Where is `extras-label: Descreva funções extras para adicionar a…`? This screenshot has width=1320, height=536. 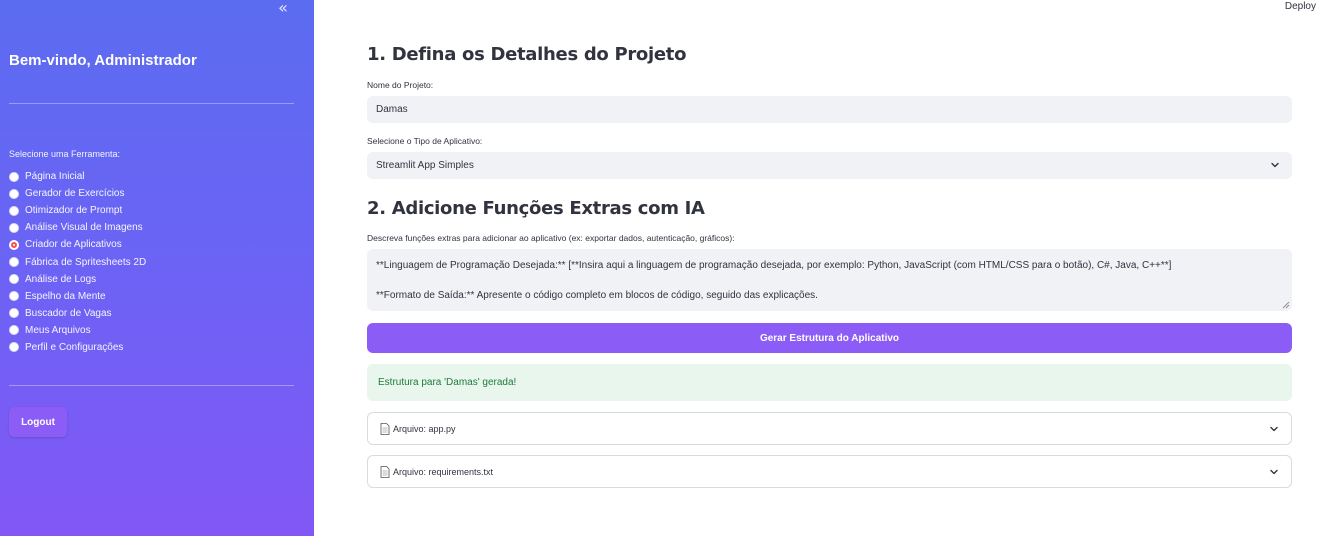
extras-label: Descreva funções extras para adicionar a… is located at coordinates (551, 238).